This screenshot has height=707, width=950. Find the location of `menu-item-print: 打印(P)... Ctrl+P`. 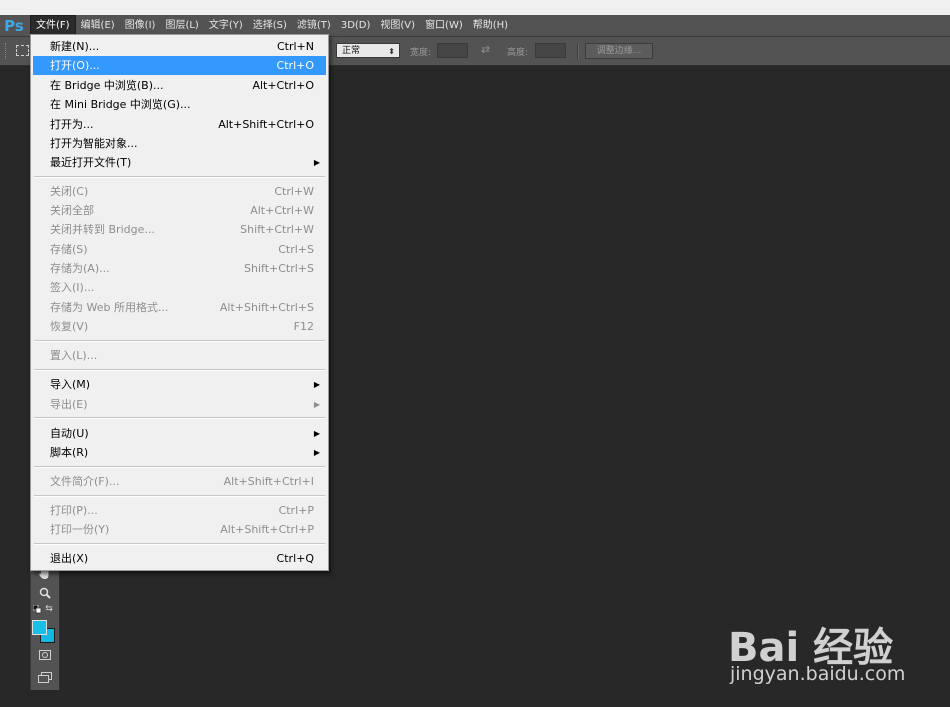

menu-item-print: 打印(P)... Ctrl+P is located at coordinates (179, 510).